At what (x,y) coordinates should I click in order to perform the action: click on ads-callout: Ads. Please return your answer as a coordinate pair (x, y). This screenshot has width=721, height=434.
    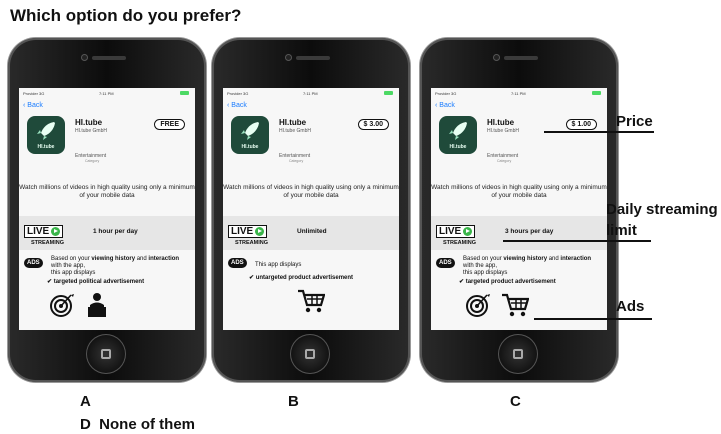
    Looking at the image, I should click on (630, 306).